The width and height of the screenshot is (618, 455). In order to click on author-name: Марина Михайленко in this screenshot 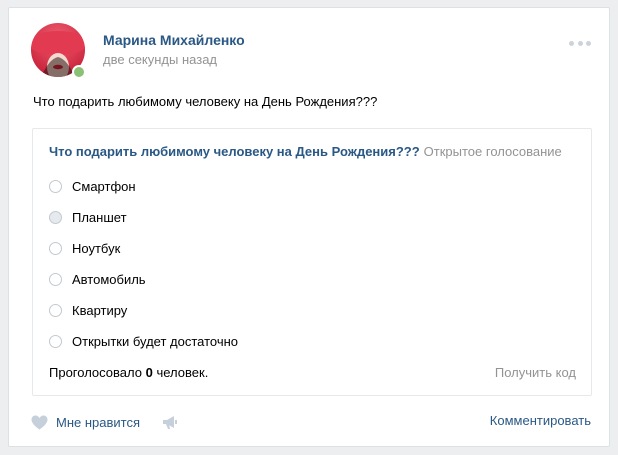, I will do `click(174, 40)`.